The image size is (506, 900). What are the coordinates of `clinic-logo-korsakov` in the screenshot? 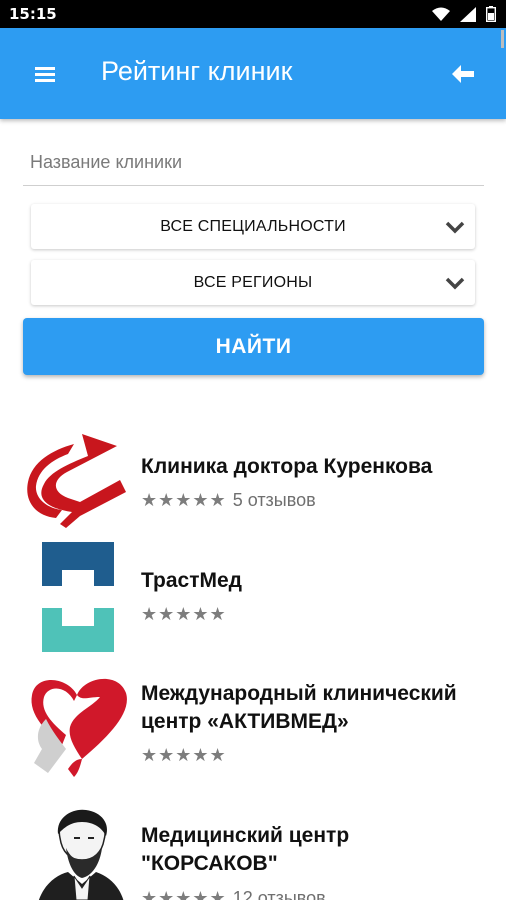 It's located at (81, 854).